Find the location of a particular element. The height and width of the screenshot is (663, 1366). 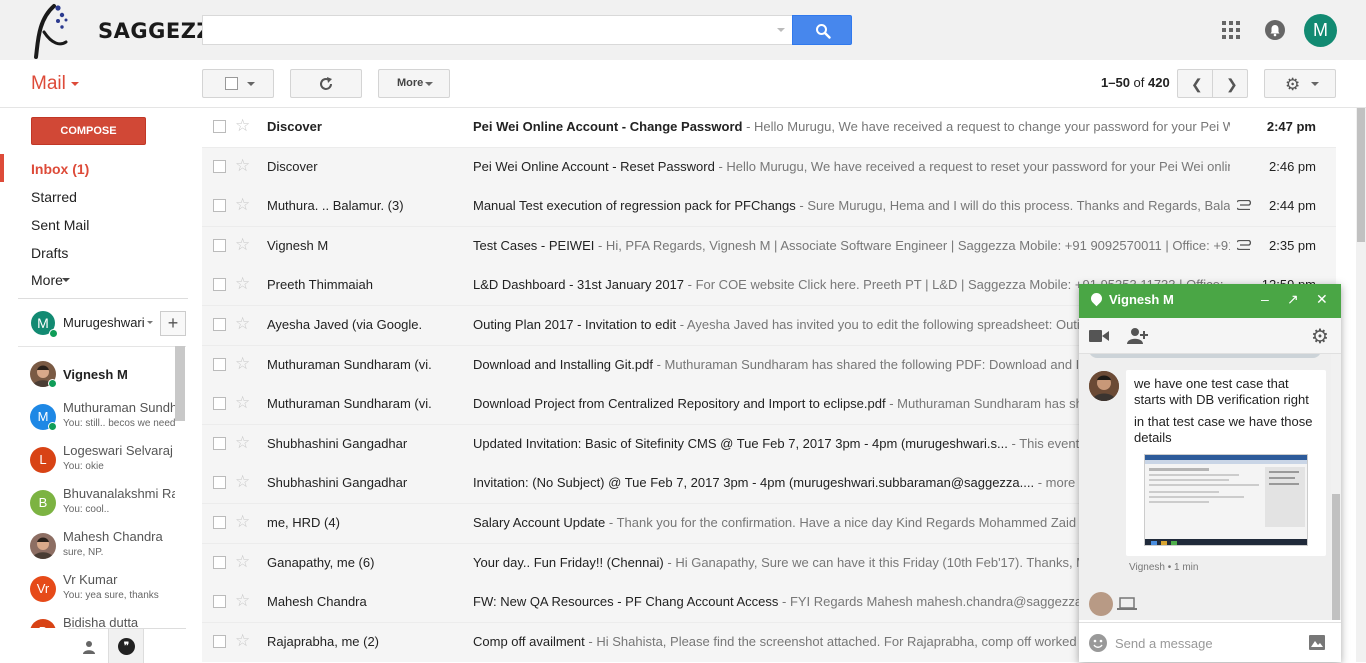

newer-page-button: ❮ is located at coordinates (1195, 83).